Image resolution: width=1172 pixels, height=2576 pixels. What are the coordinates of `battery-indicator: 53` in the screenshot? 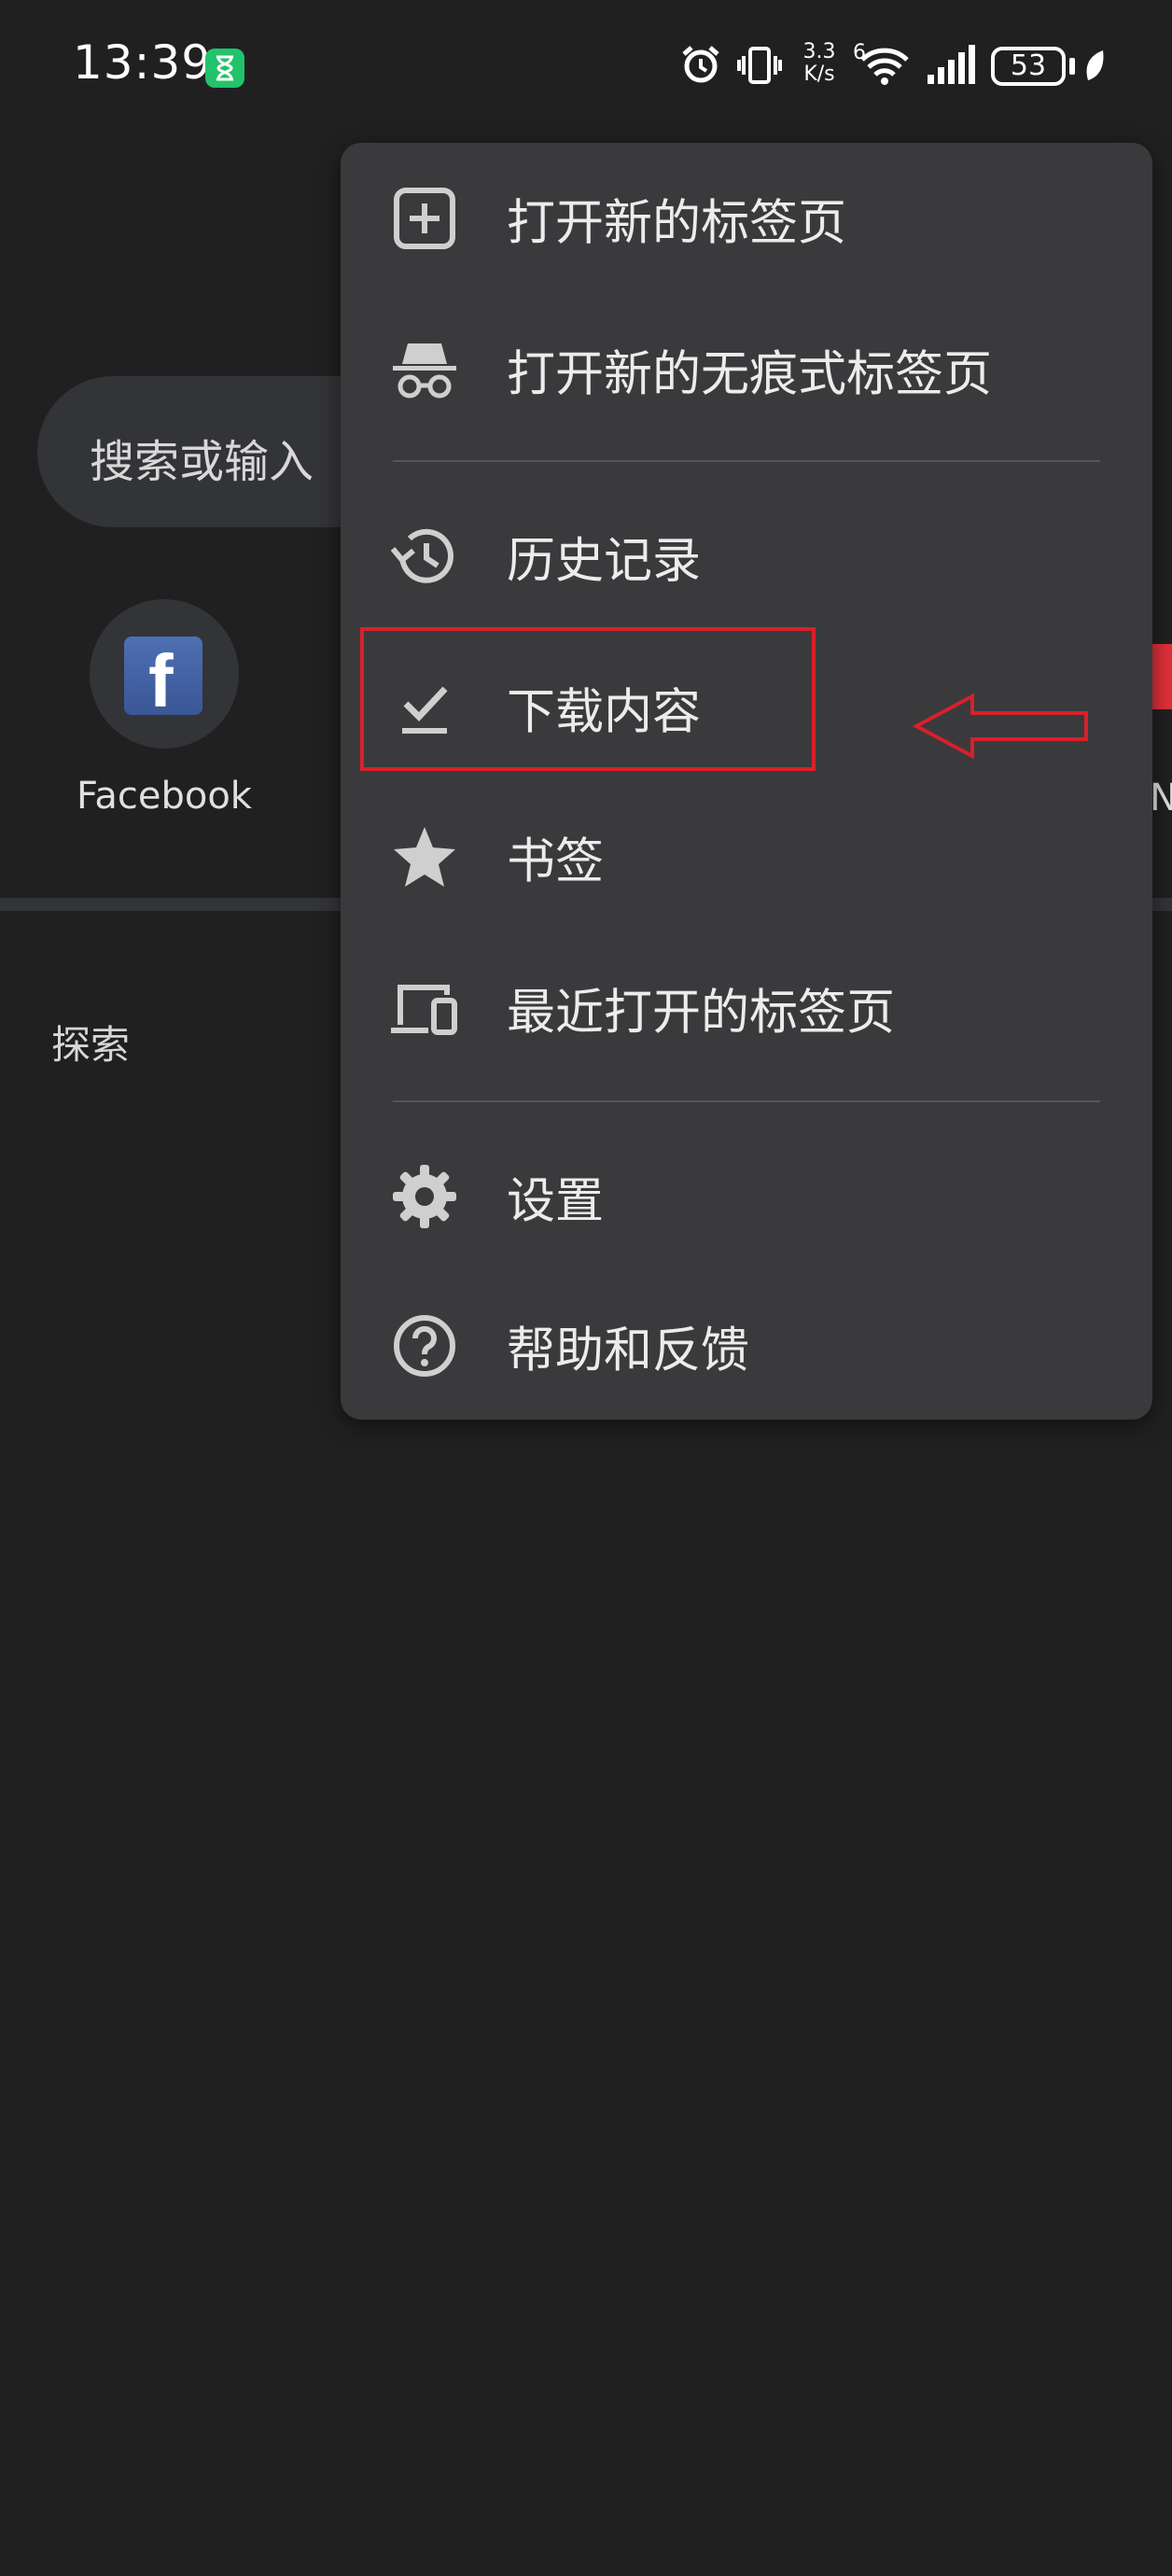 It's located at (1028, 66).